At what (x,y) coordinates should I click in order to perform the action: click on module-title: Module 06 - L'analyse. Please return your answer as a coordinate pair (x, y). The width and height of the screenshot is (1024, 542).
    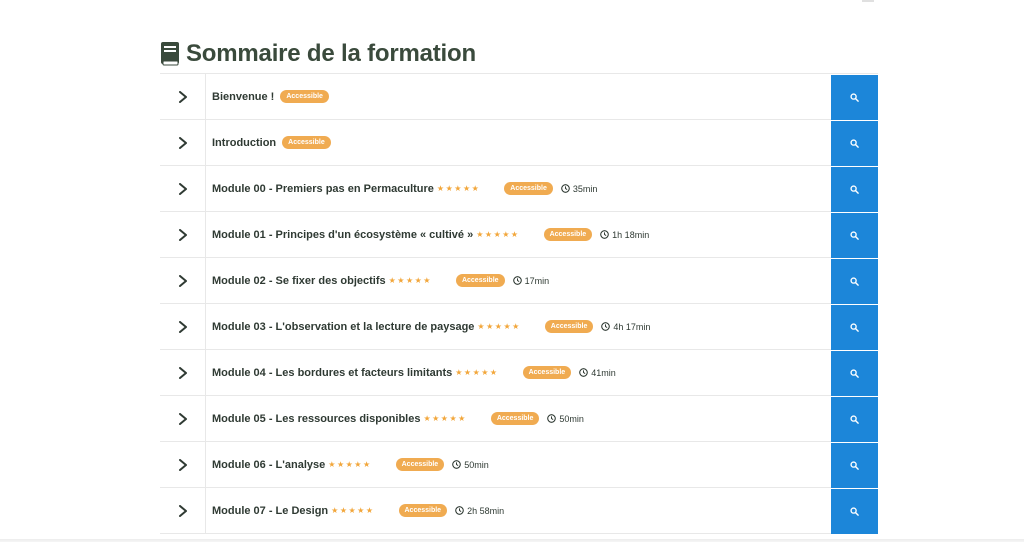
    Looking at the image, I should click on (268, 465).